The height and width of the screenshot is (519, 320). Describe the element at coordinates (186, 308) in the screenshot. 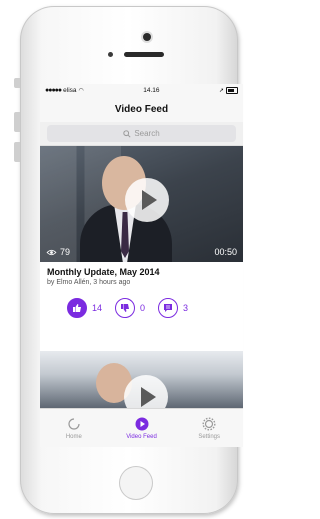

I see `comment-count: 3` at that location.